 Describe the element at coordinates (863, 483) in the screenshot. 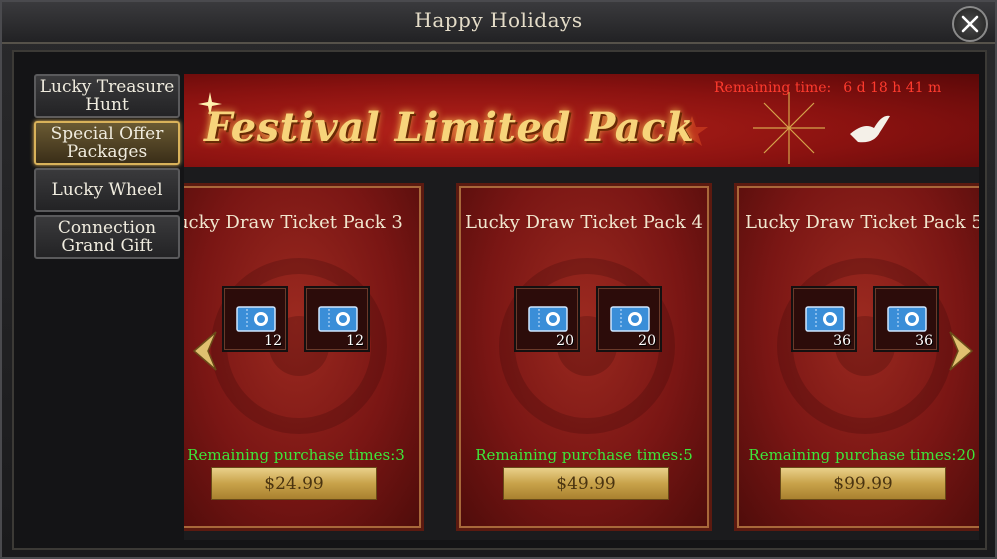

I see `buy-button: $99.99` at that location.